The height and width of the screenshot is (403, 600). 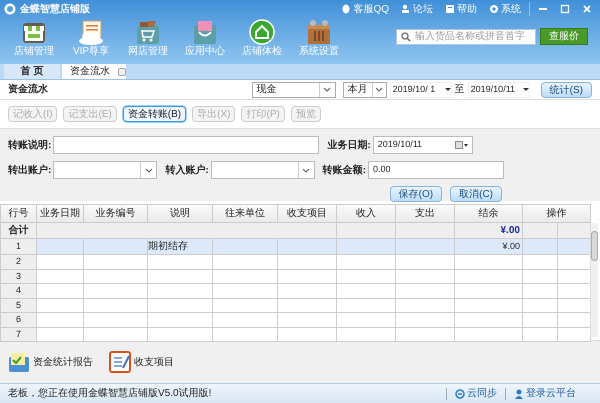 What do you see at coordinates (406, 37) in the screenshot?
I see `search-icon` at bounding box center [406, 37].